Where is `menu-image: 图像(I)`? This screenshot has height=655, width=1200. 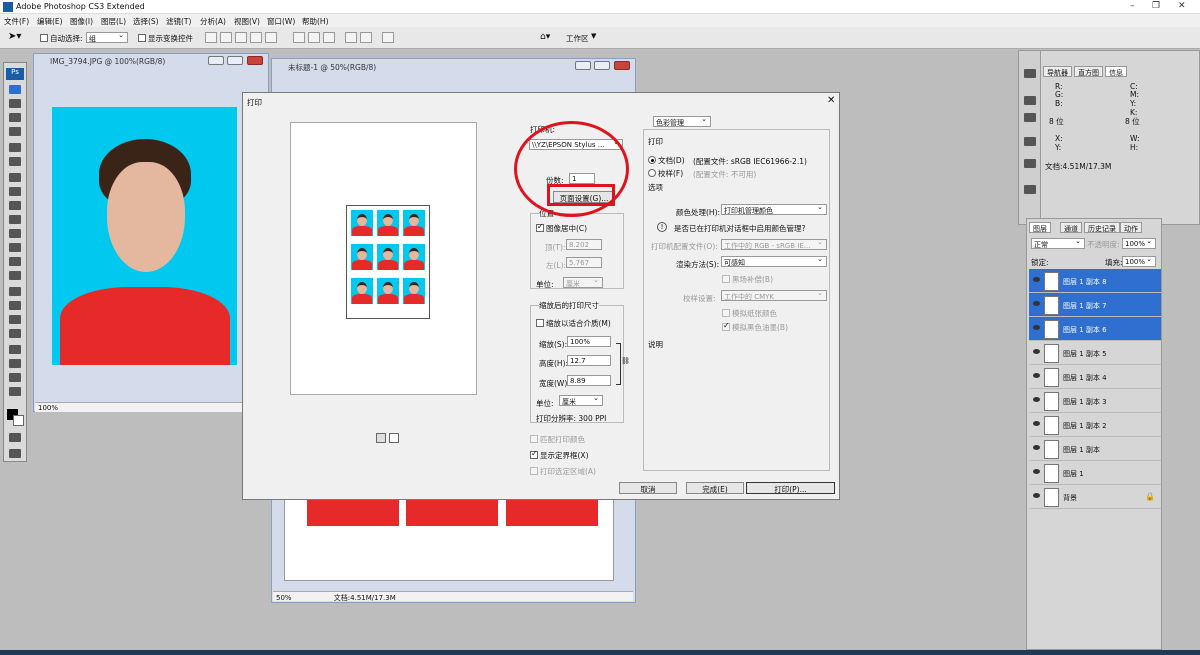
menu-image: 图像(I) is located at coordinates (81, 21).